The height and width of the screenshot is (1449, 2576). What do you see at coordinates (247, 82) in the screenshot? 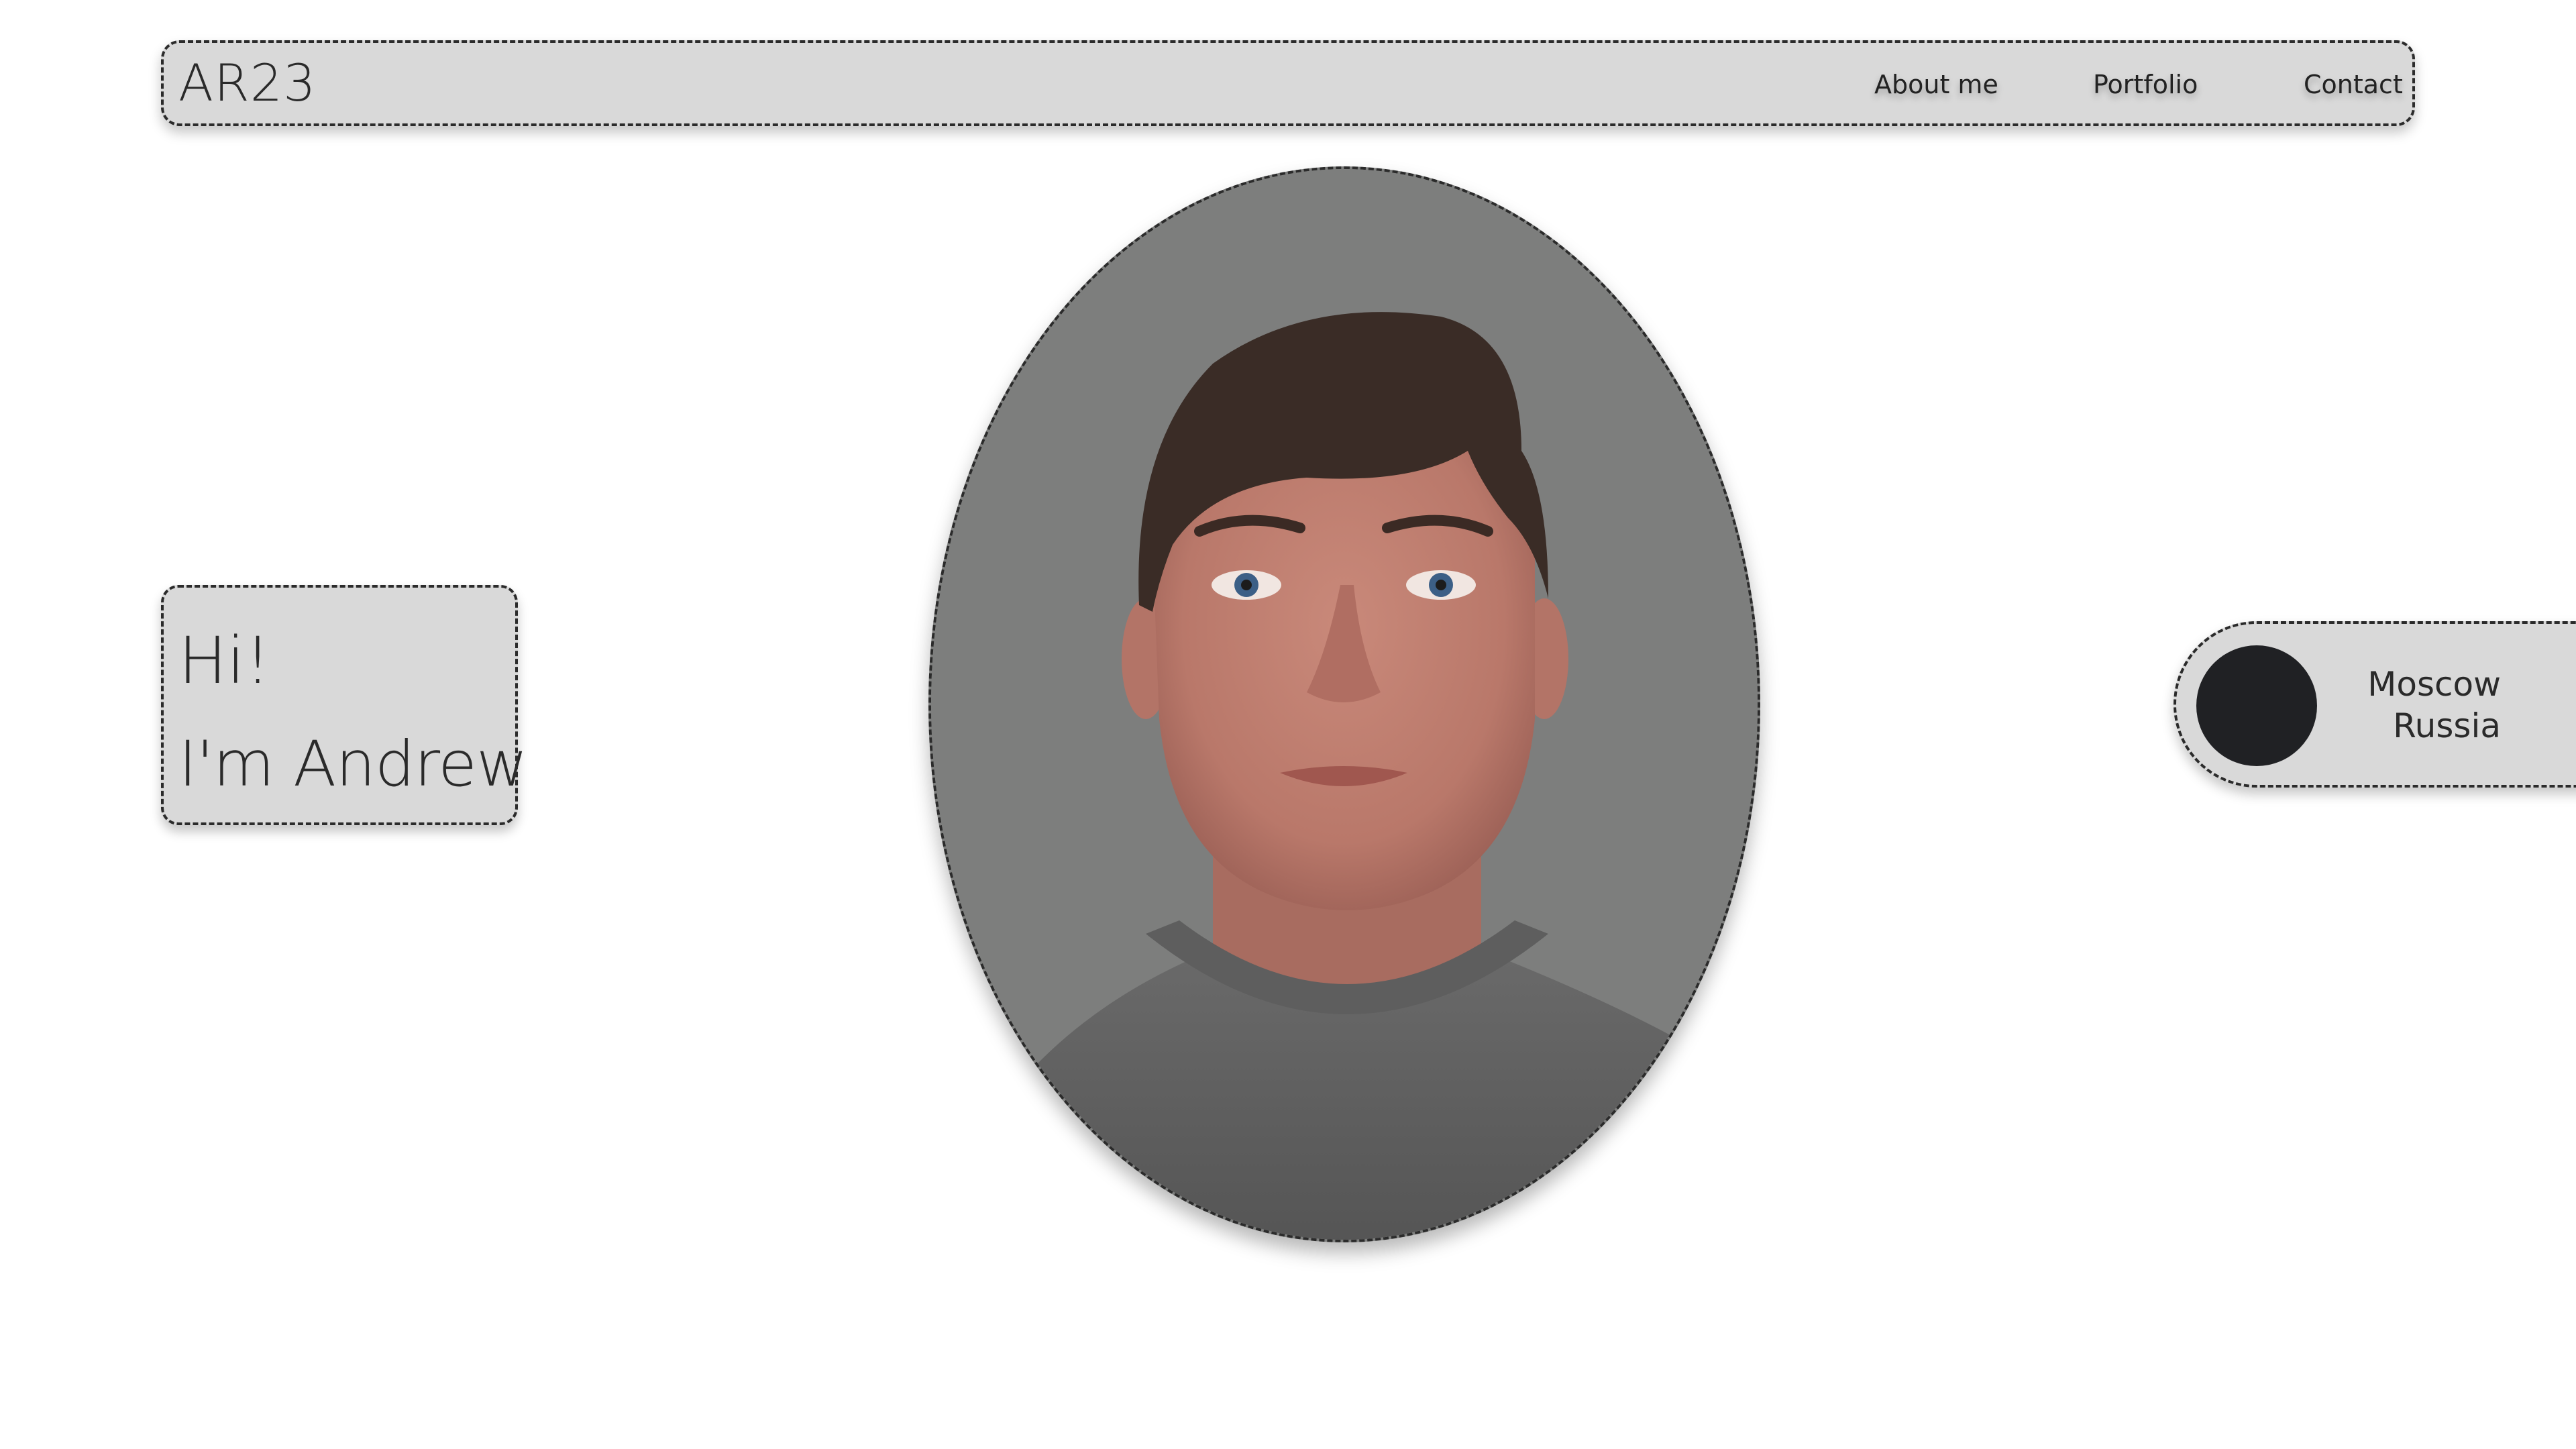
I see `site-logo: AR23` at bounding box center [247, 82].